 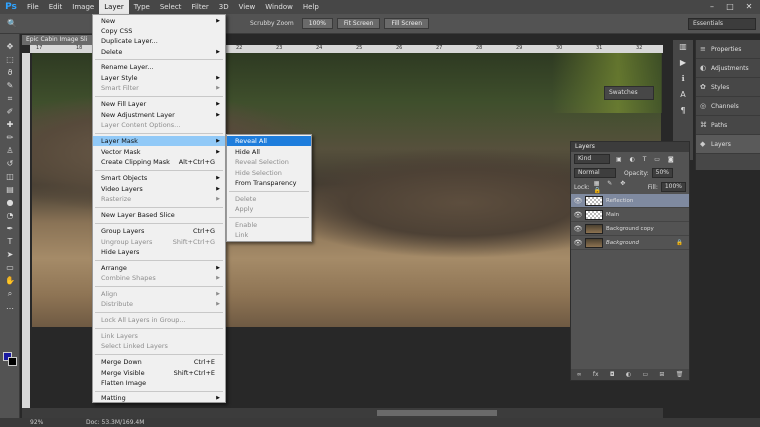 What do you see at coordinates (628, 374) in the screenshot?
I see `new-adjustment-icon: ◐` at bounding box center [628, 374].